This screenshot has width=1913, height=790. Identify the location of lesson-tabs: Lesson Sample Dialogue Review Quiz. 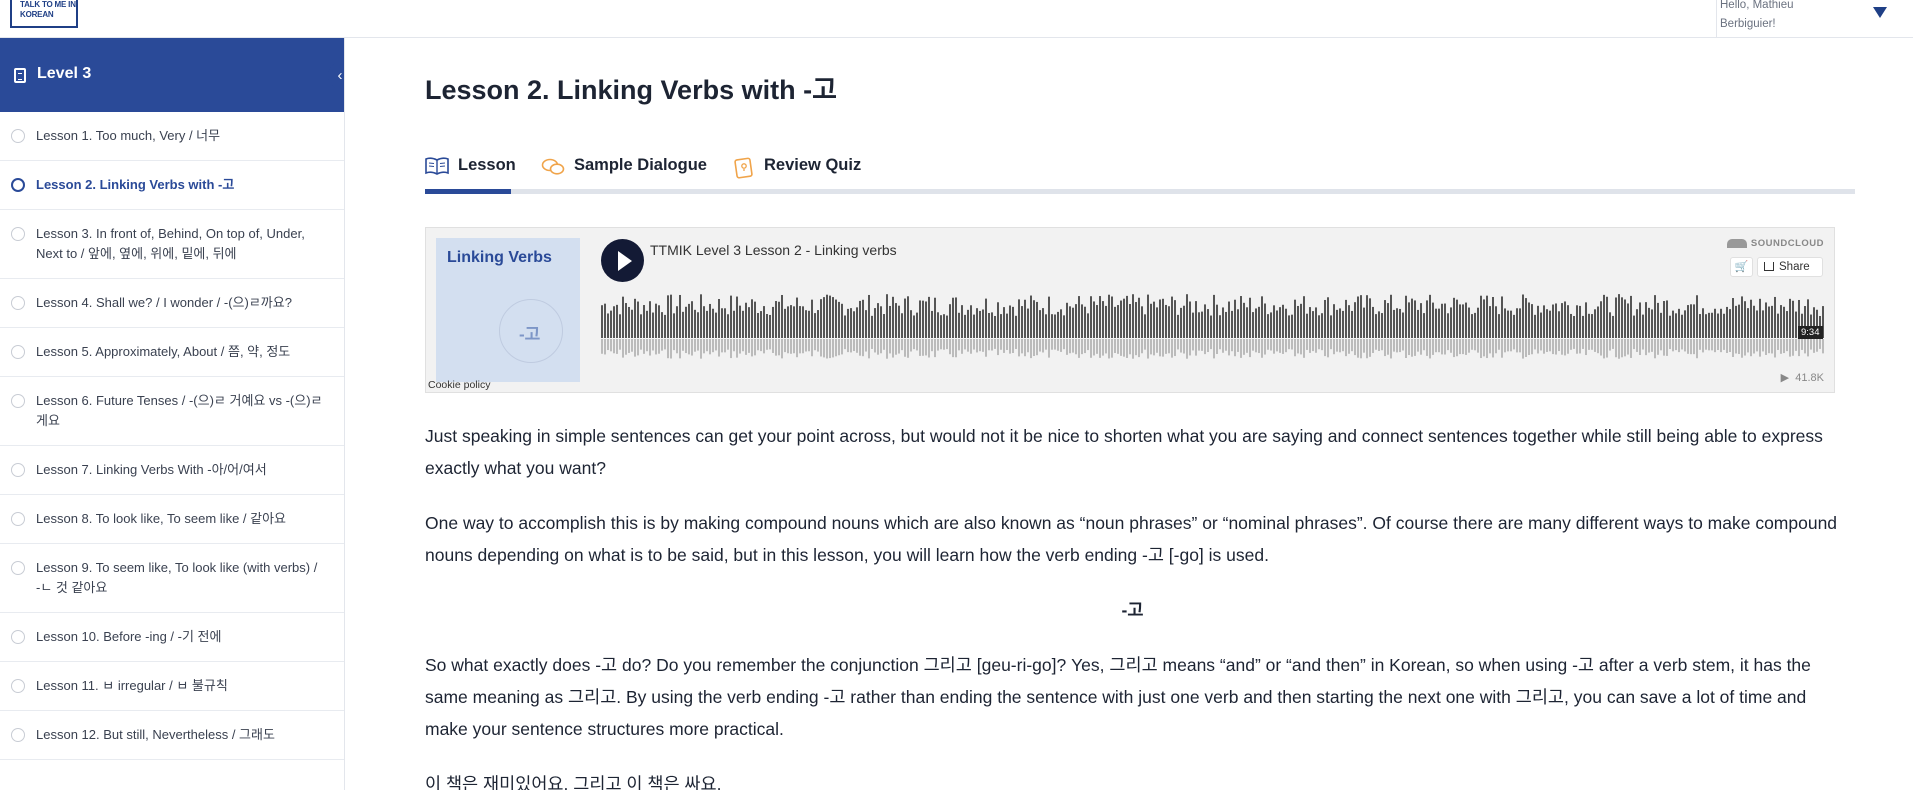
(1140, 176).